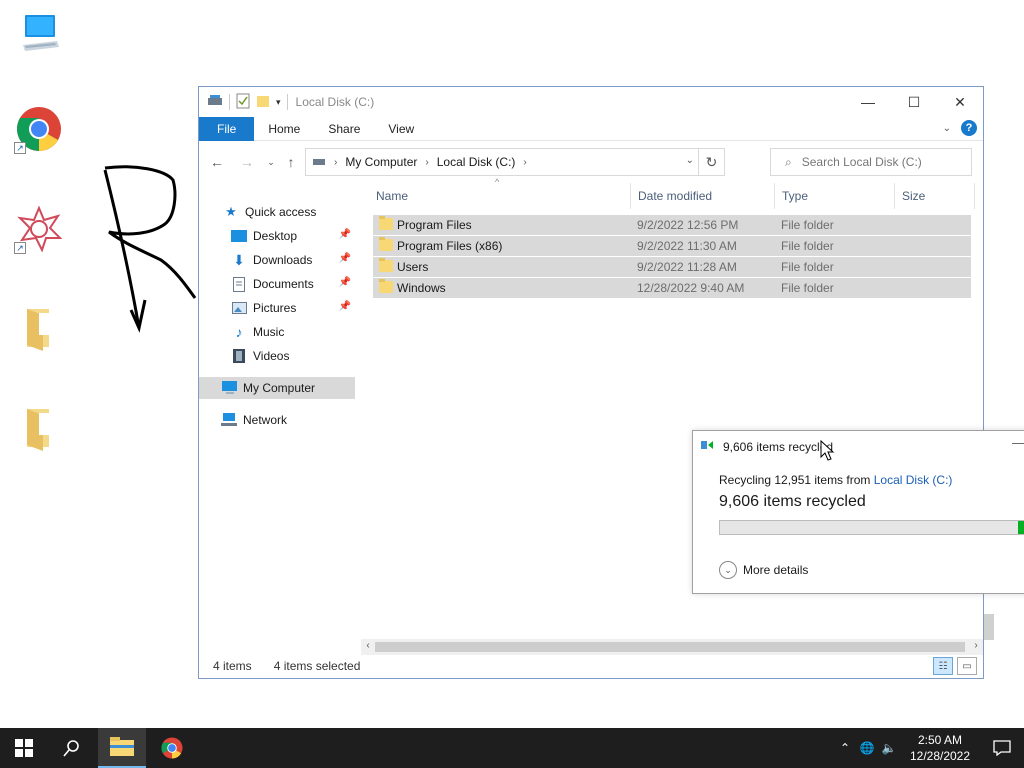  I want to click on tab-view: View, so click(401, 129).